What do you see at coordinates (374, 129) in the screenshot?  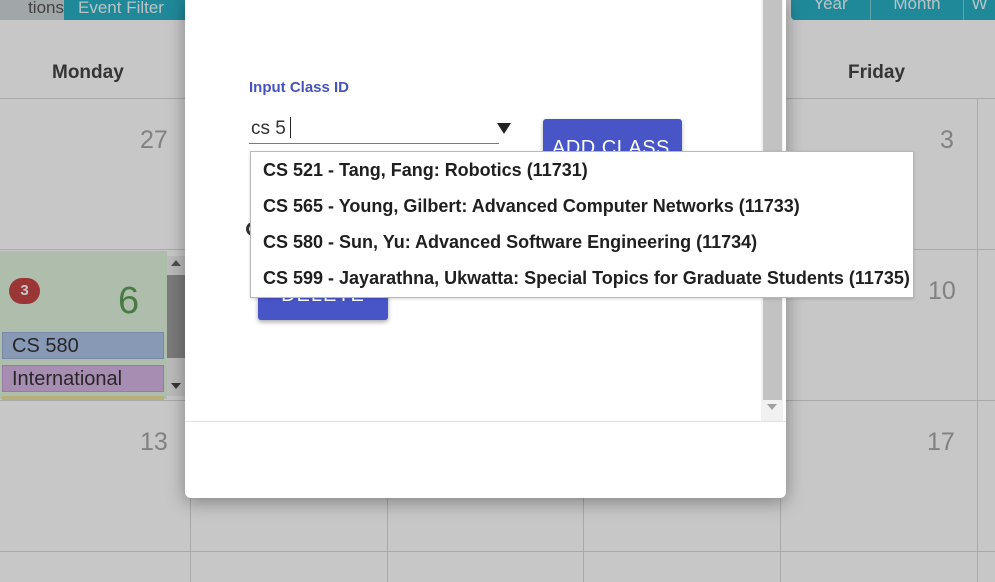 I see `class-id-input` at bounding box center [374, 129].